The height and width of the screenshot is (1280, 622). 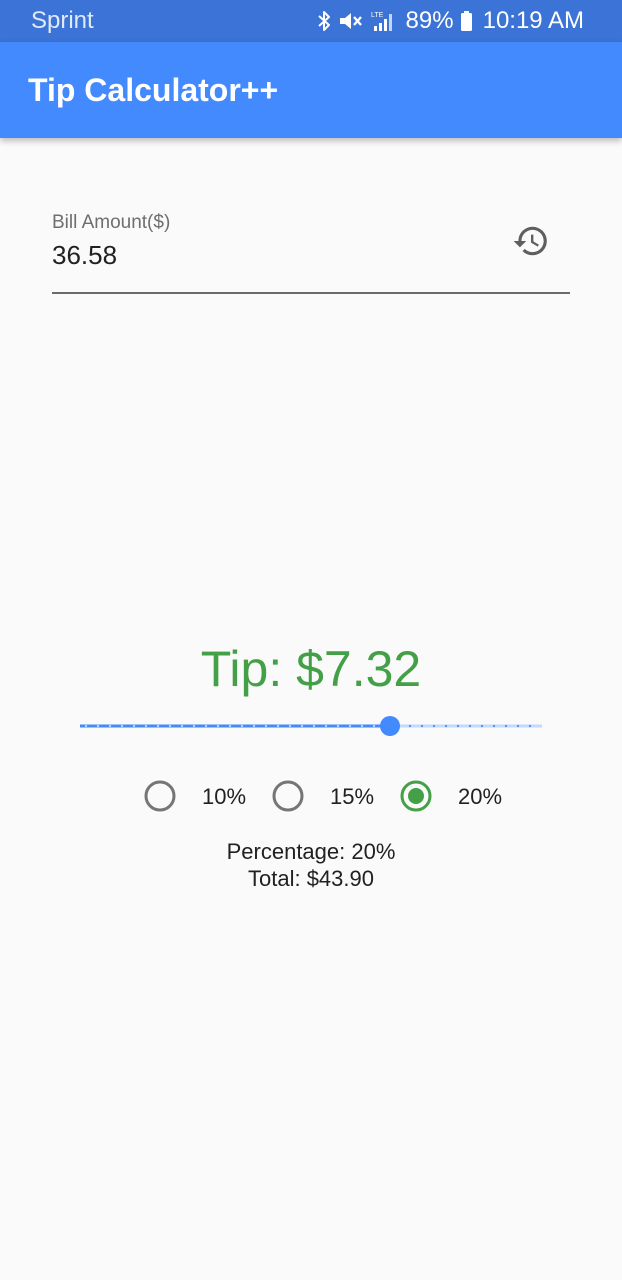 What do you see at coordinates (62, 20) in the screenshot?
I see `carrier-name: Sprint` at bounding box center [62, 20].